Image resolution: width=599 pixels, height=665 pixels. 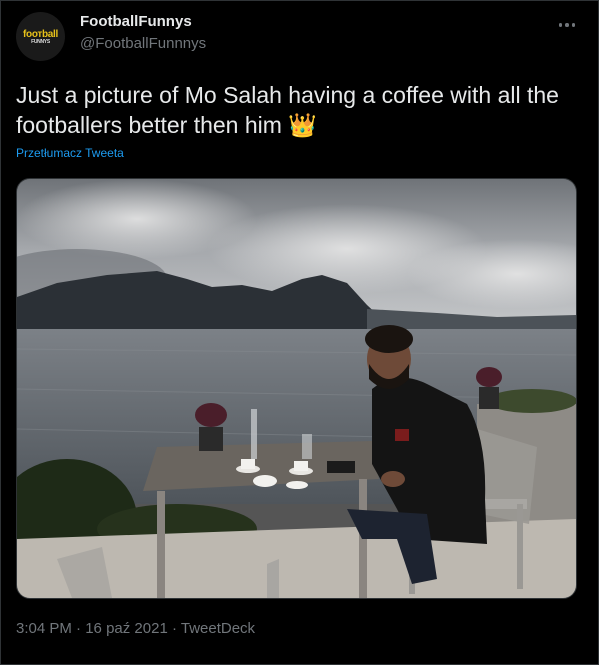 What do you see at coordinates (218, 628) in the screenshot?
I see `tweet-source: TweetDeck` at bounding box center [218, 628].